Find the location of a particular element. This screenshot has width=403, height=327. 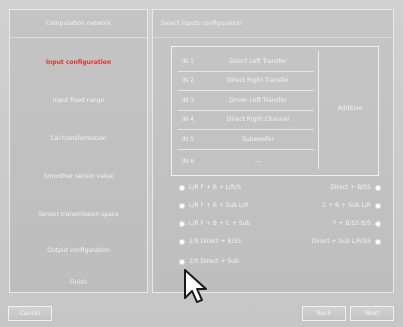

port-row: IN 2 Direct Right Transfer is located at coordinates (247, 81).